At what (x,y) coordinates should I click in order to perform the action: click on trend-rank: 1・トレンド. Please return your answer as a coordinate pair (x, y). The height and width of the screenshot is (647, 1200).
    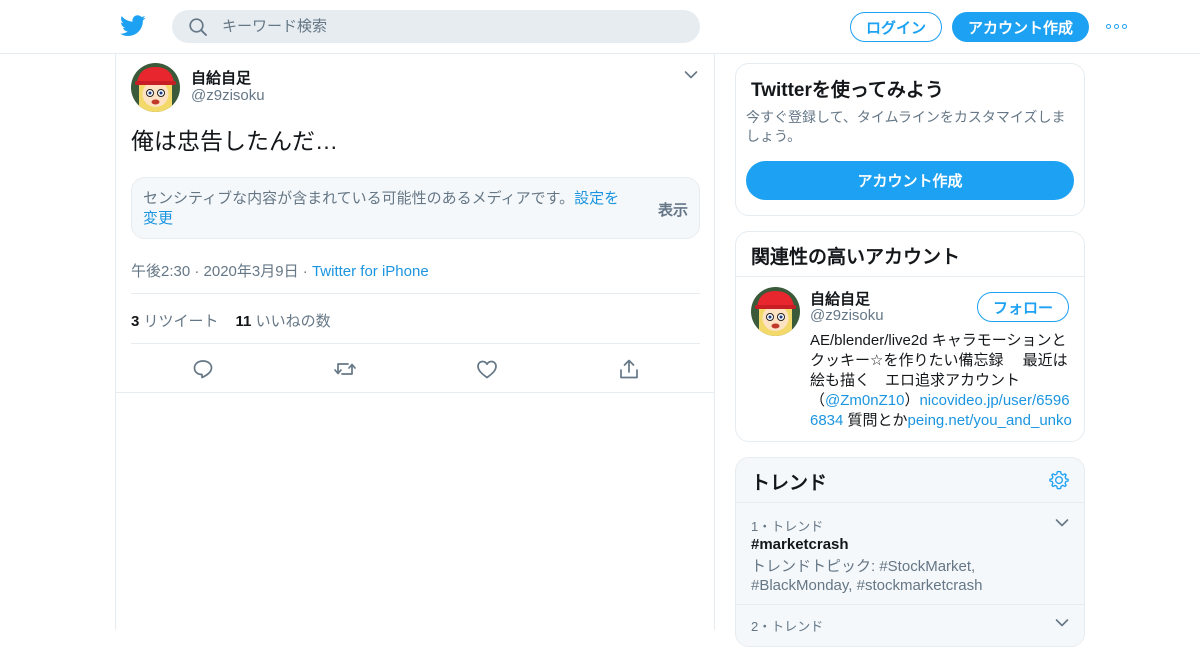
    Looking at the image, I should click on (787, 526).